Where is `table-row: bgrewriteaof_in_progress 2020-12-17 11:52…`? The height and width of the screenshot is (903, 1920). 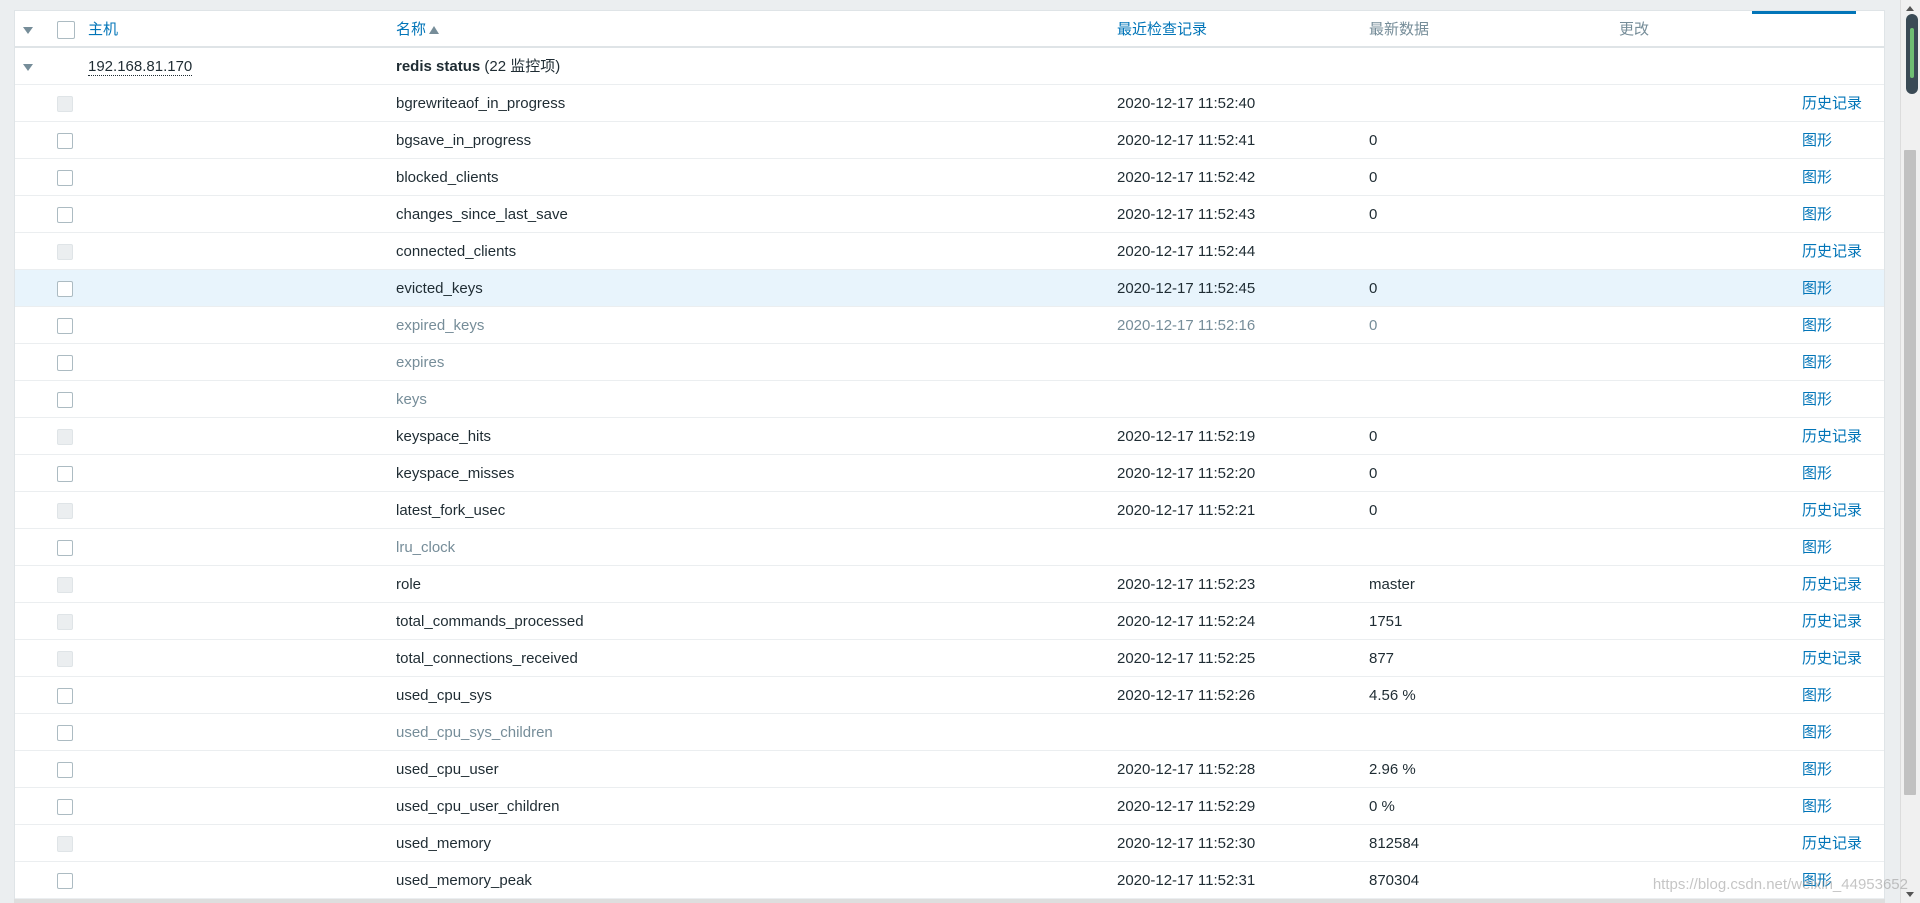 table-row: bgrewriteaof_in_progress 2020-12-17 11:52… is located at coordinates (949, 103).